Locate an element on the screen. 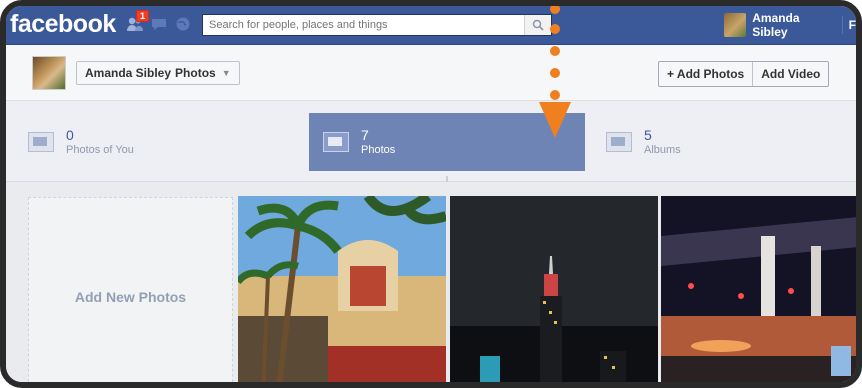  breadcrumb: Amanda Sibley Photos ▼ is located at coordinates (158, 73).